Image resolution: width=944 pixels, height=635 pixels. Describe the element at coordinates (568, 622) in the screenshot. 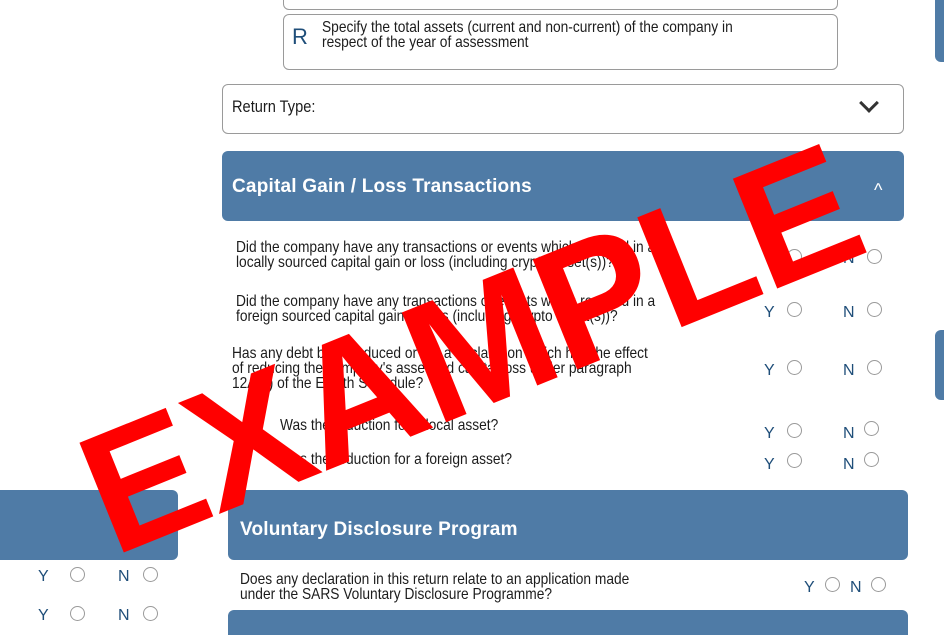

I see `next-section-header` at that location.